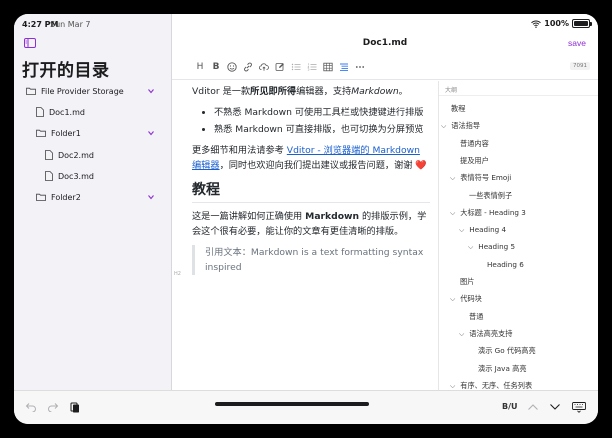 Image resolution: width=612 pixels, height=438 pixels. What do you see at coordinates (502, 368) in the screenshot?
I see `outline-item: 演示 Java 高亮` at bounding box center [502, 368].